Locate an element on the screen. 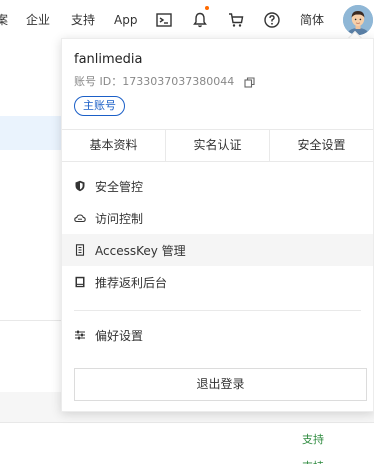  menu-item-access-control: 访问控制 is located at coordinates (217, 218).